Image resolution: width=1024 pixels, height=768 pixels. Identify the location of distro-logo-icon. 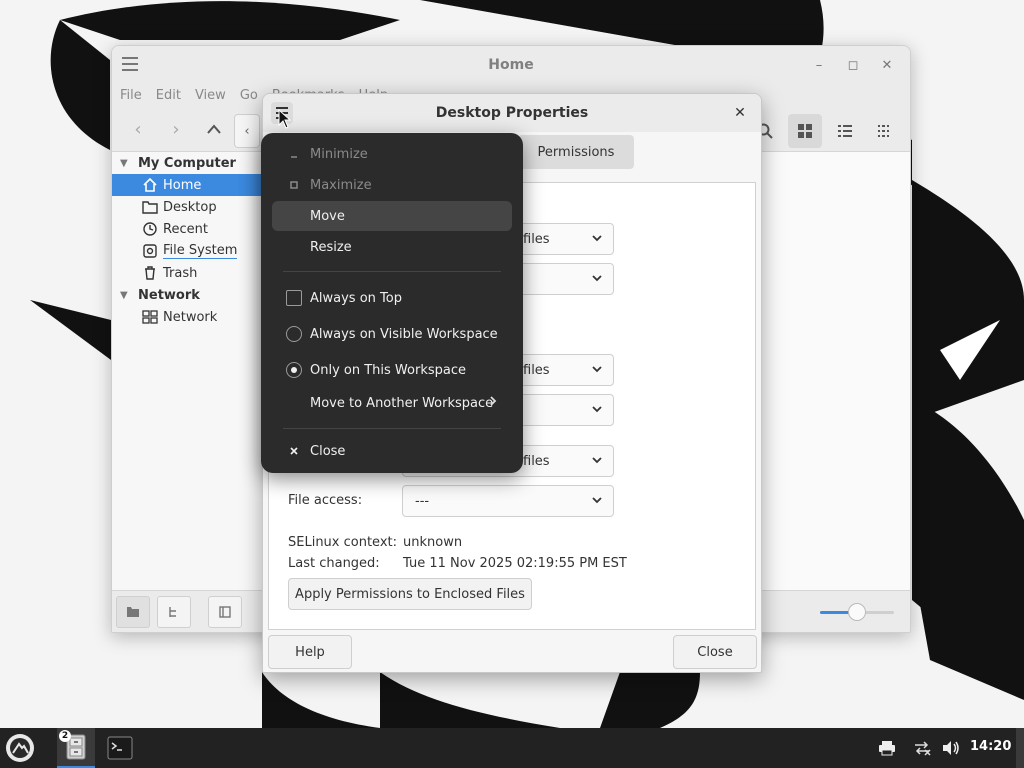
(20, 748).